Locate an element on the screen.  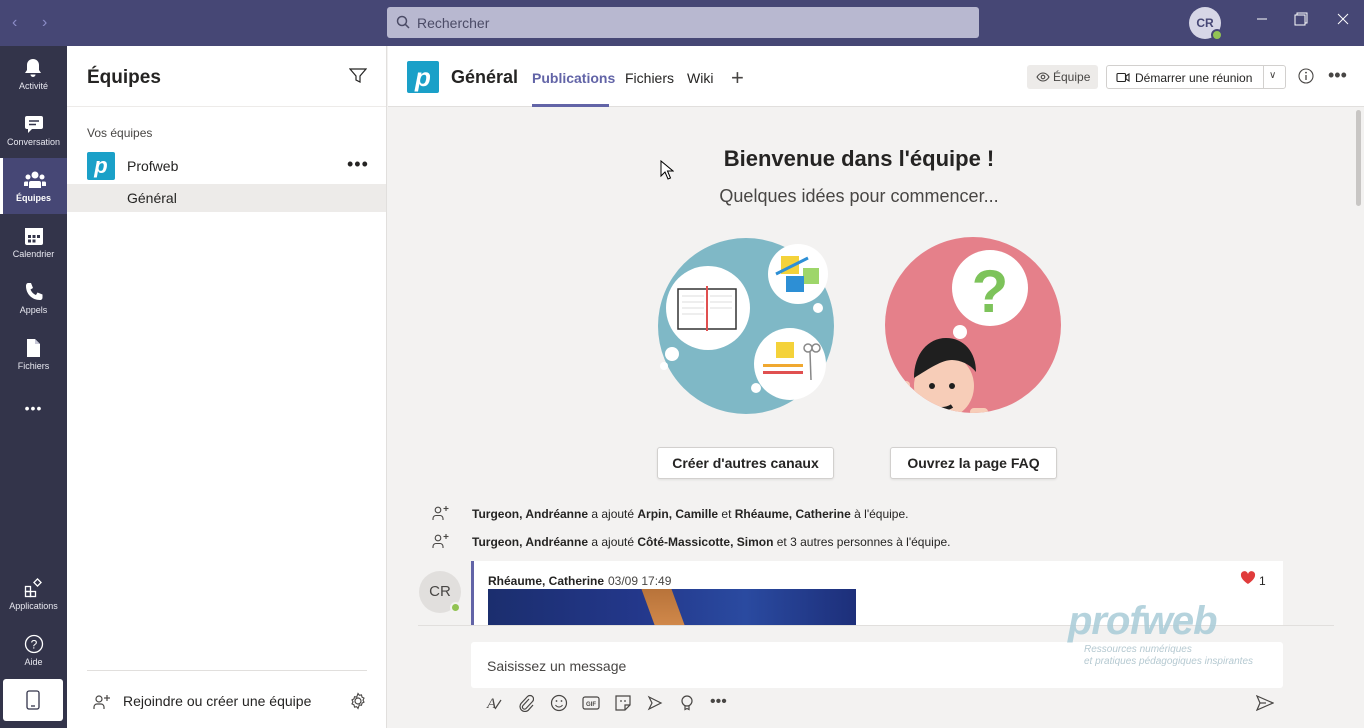
praise-icon is located at coordinates (687, 703).